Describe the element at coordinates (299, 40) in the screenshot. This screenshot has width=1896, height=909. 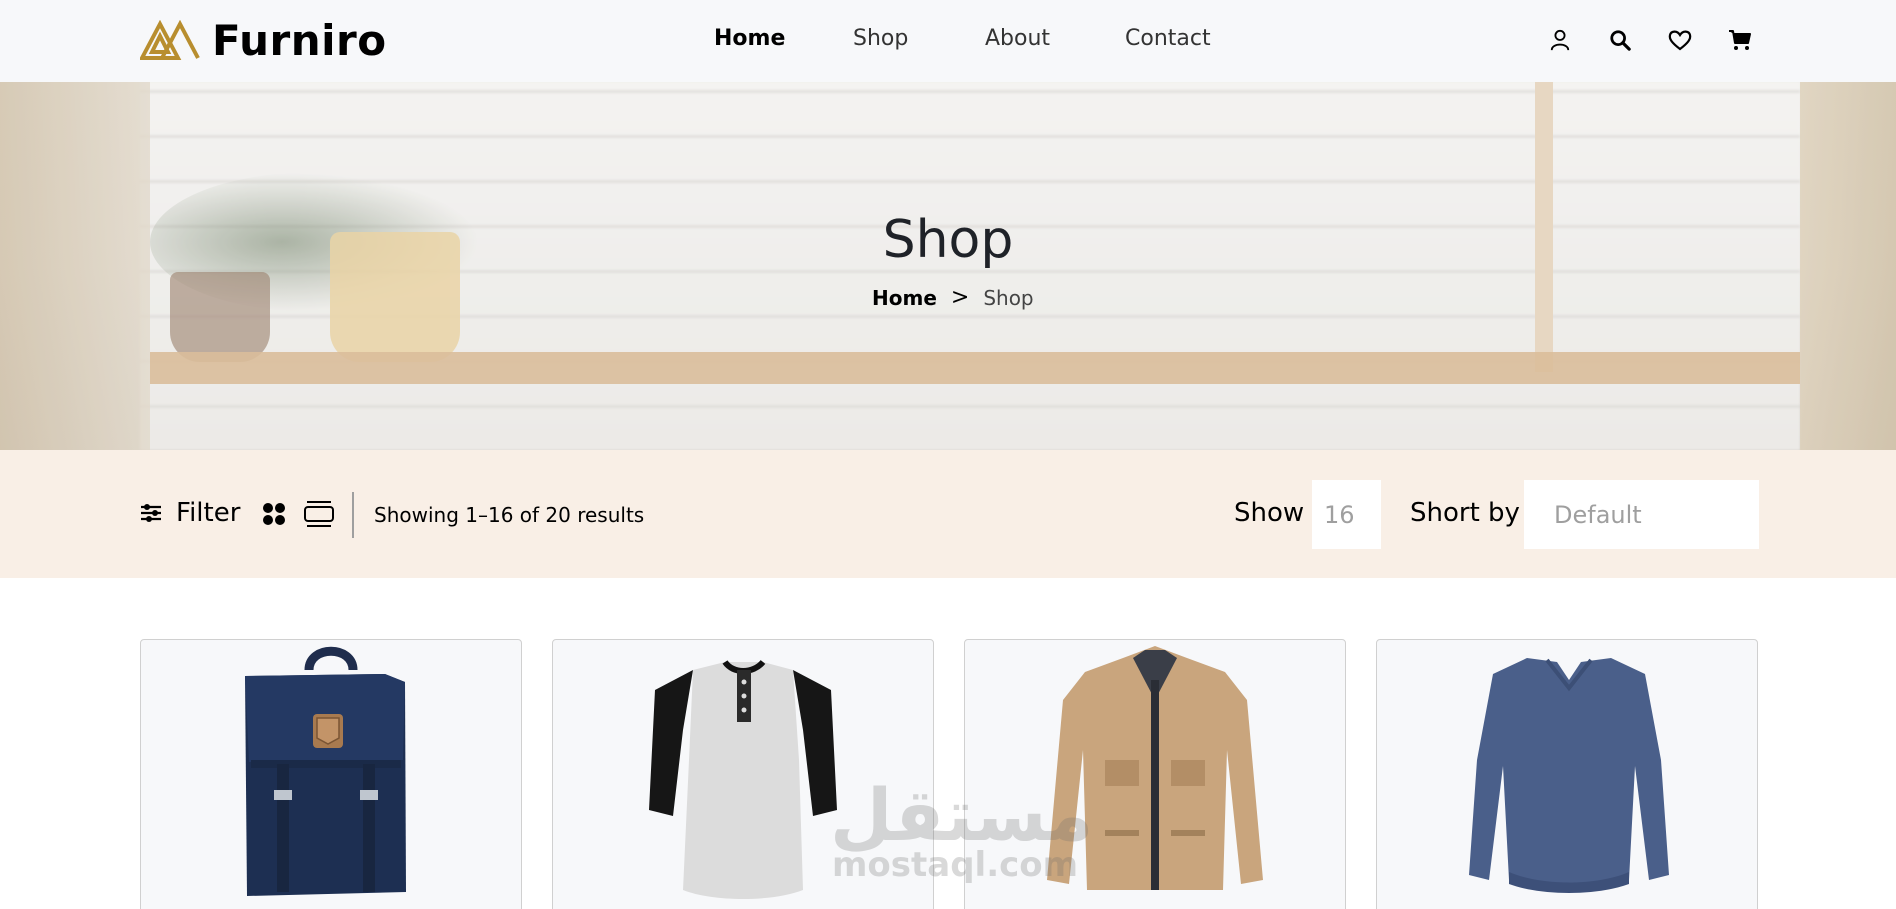
I see `brand-name: Furniro` at that location.